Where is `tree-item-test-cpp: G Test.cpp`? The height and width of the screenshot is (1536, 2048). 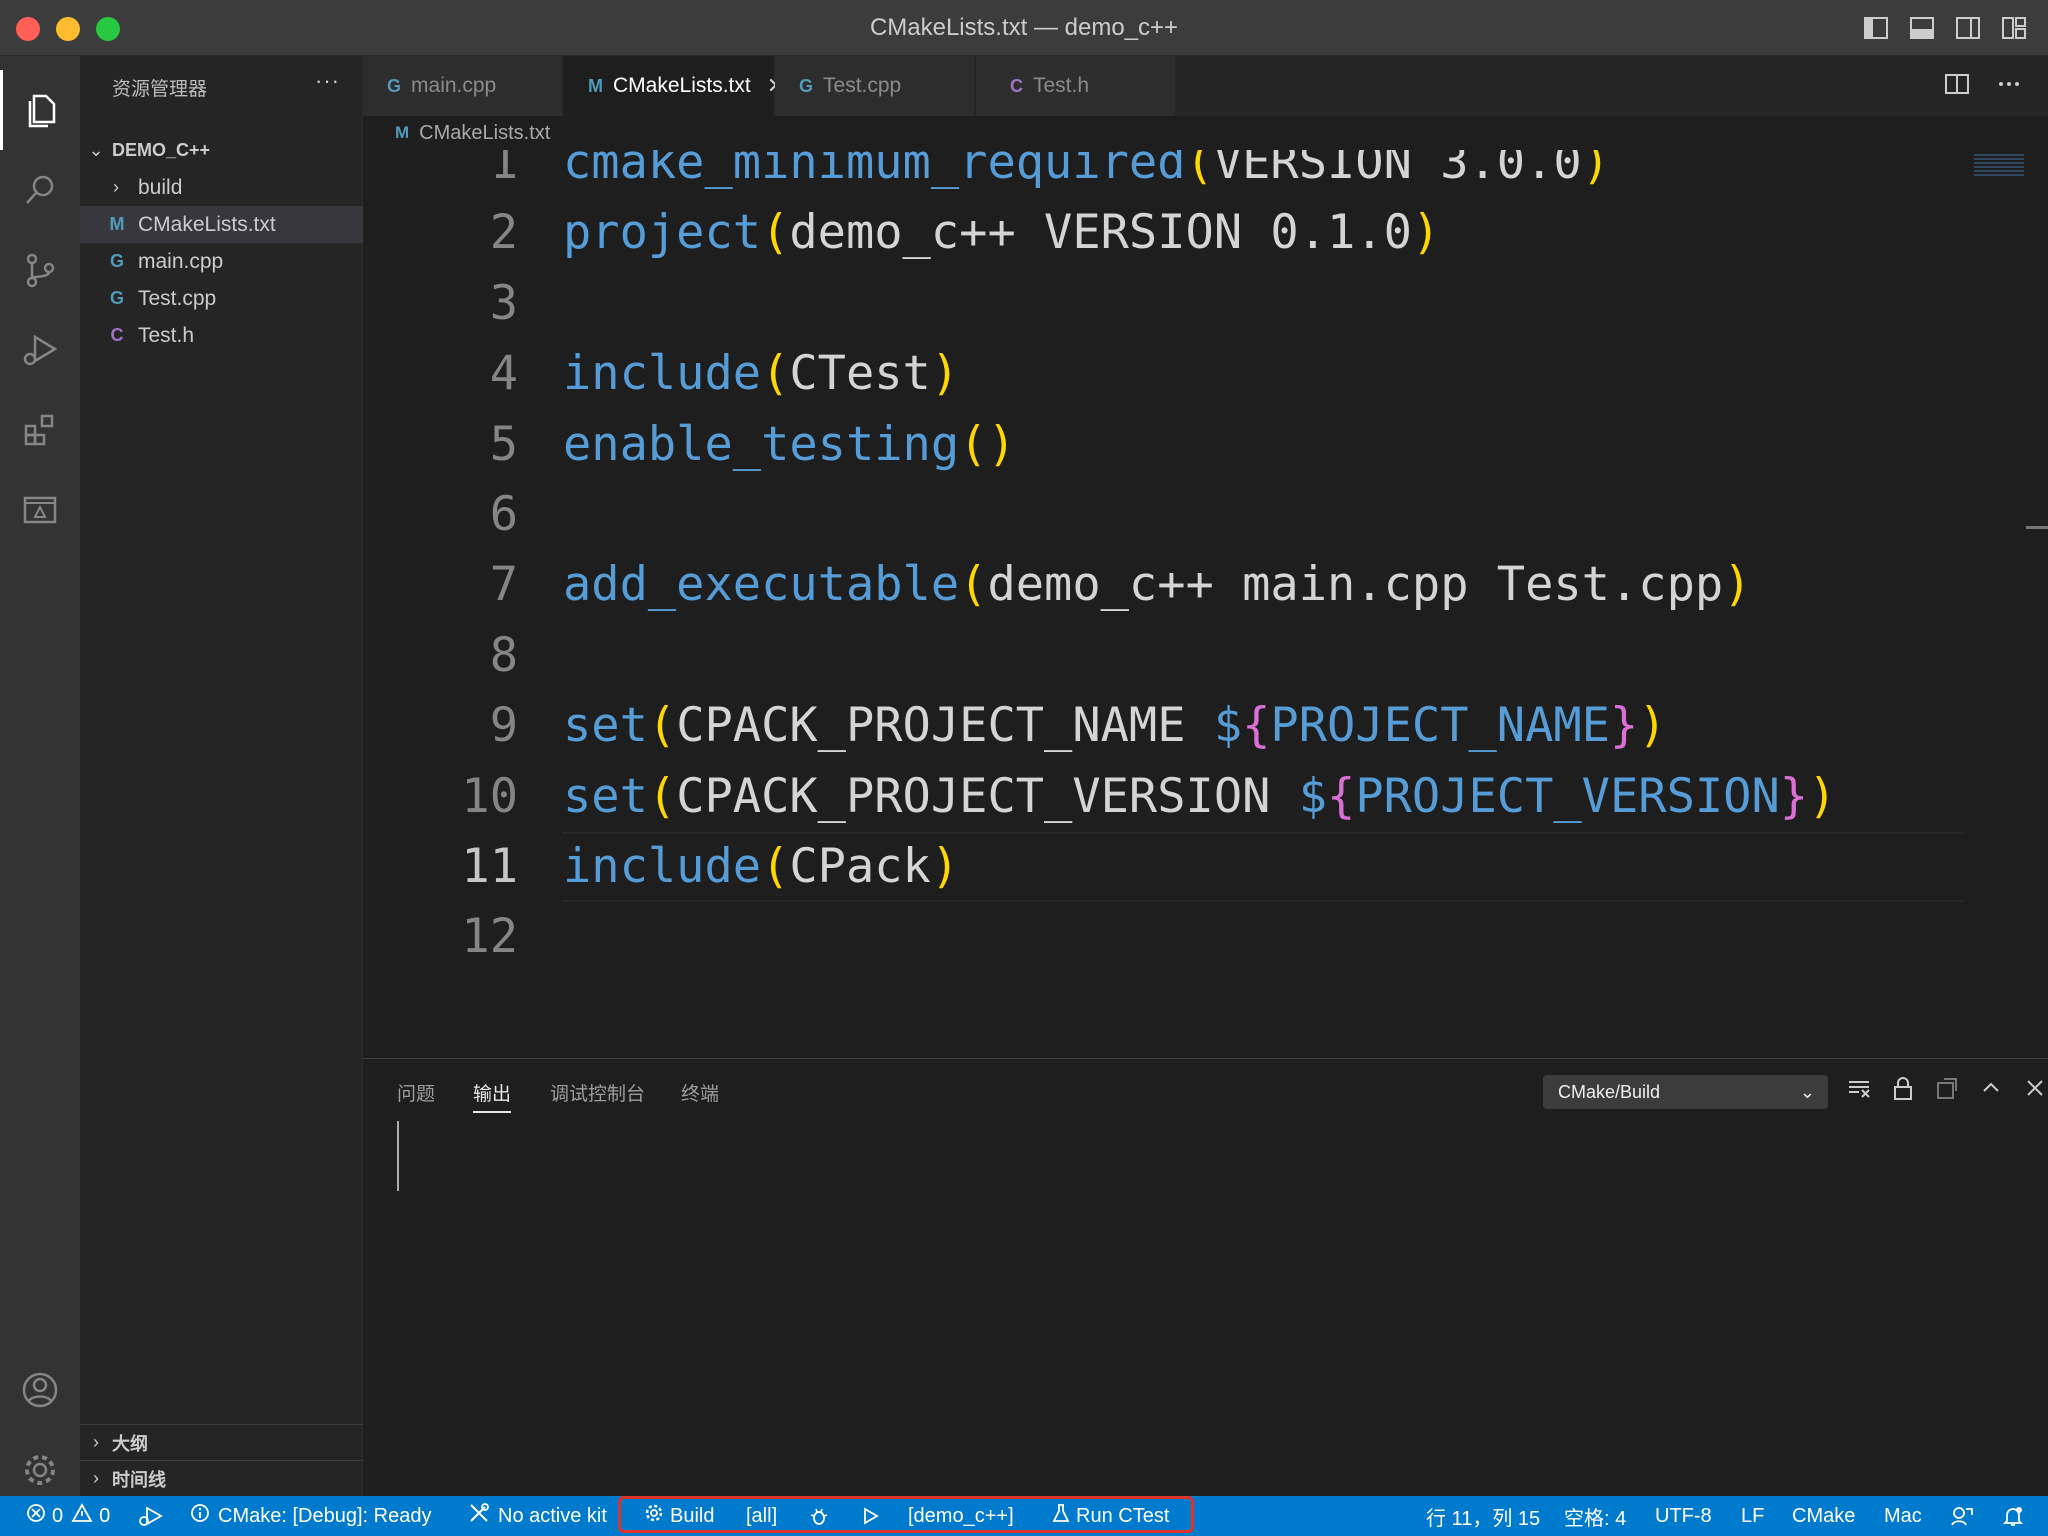
tree-item-test-cpp: G Test.cpp is located at coordinates (221, 298).